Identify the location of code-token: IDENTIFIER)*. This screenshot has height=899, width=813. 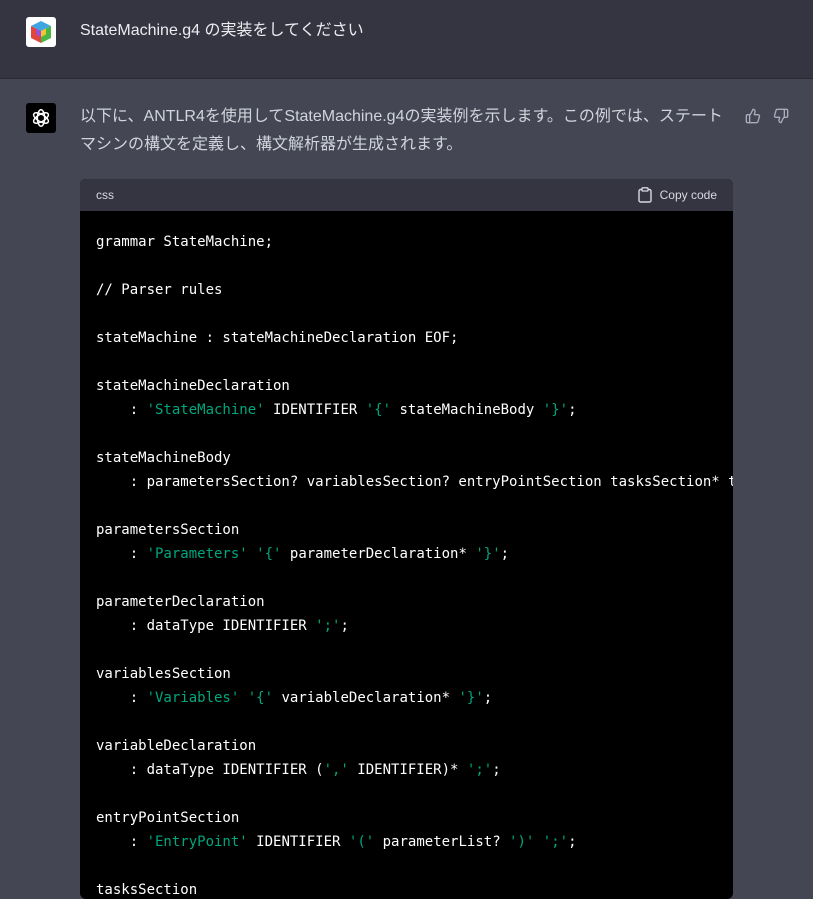
(407, 770).